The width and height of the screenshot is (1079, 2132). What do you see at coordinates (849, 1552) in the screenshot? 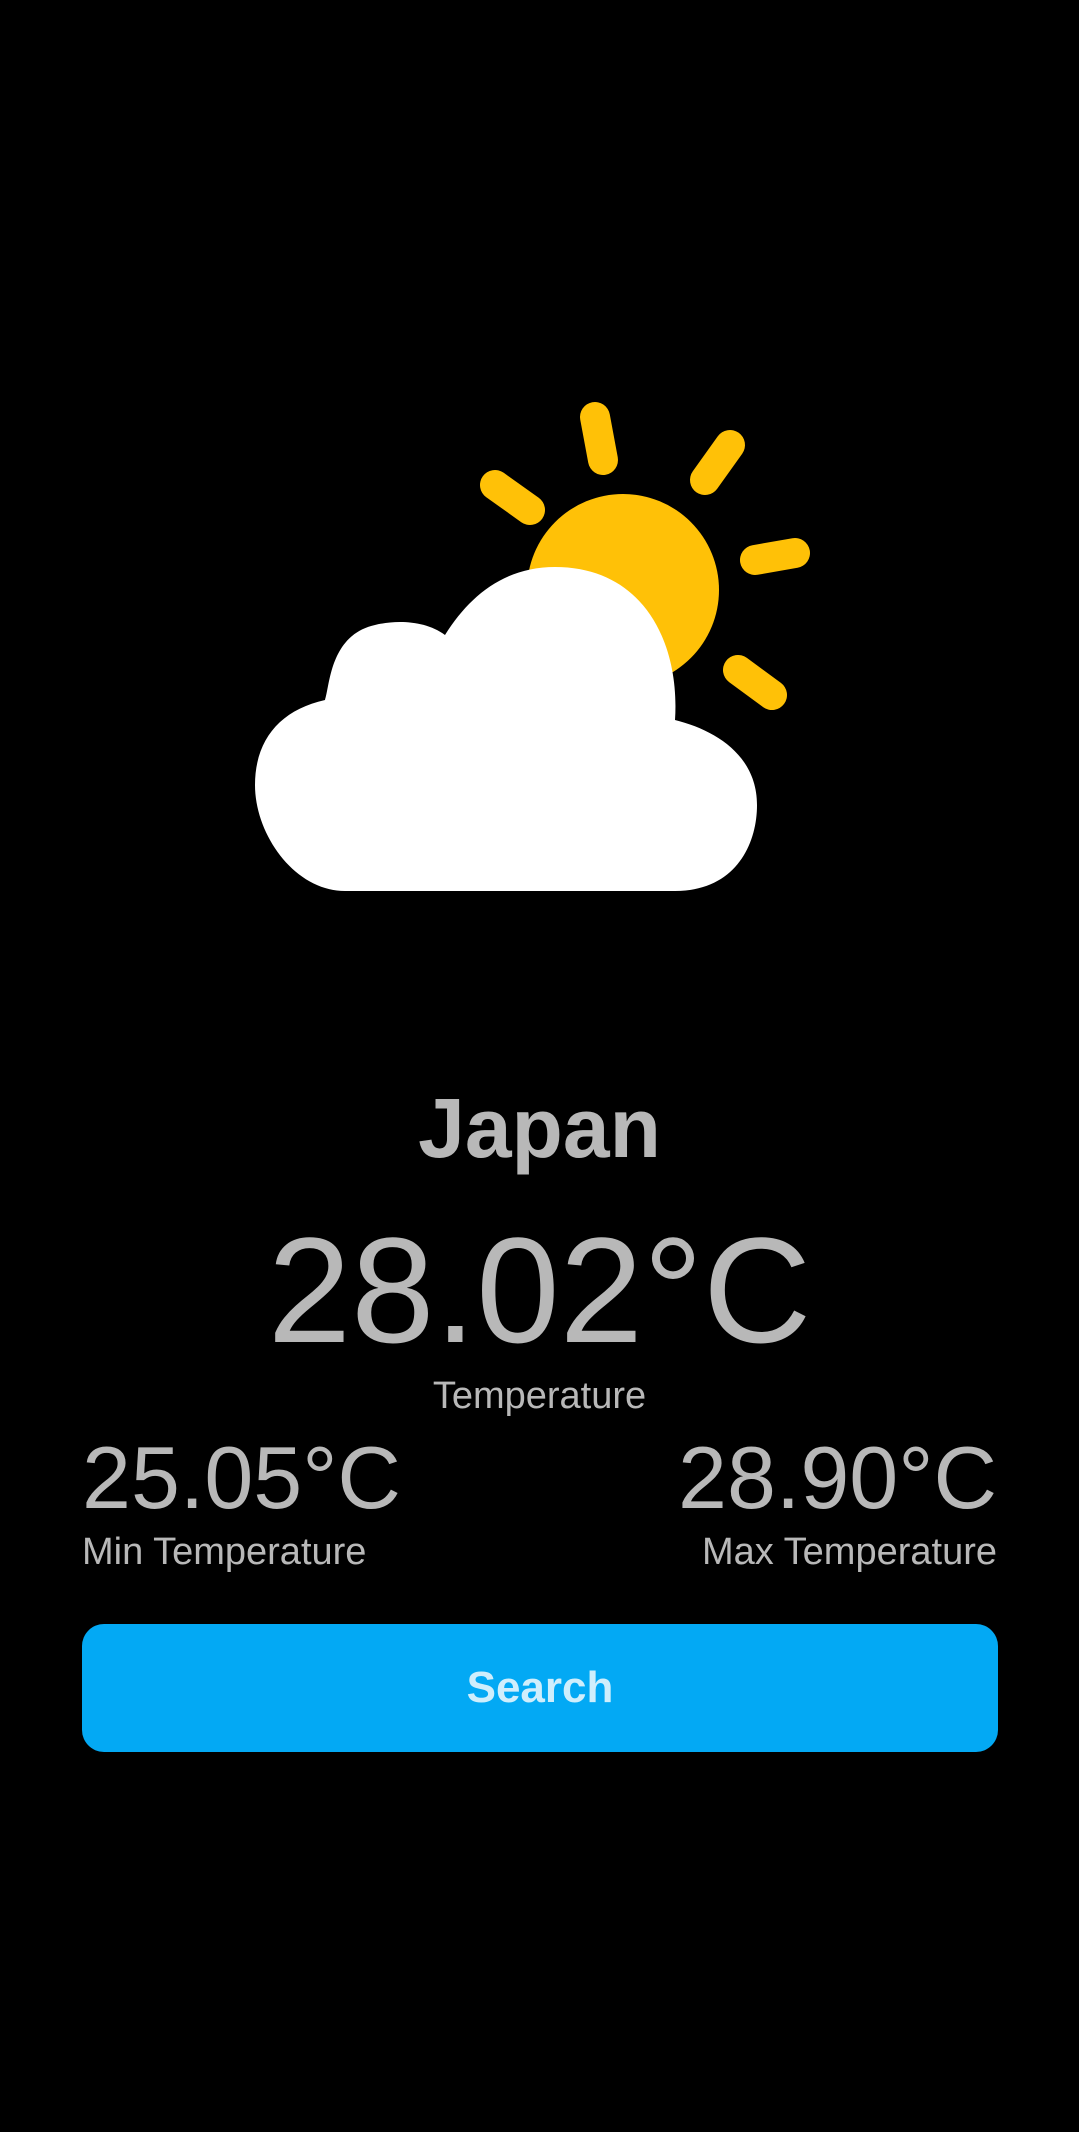
I see `max-temperature-label: Max Temperature` at bounding box center [849, 1552].